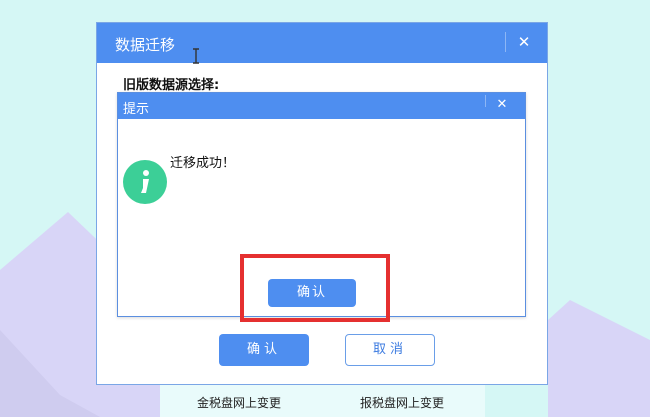 The image size is (650, 417). I want to click on prompt-close-icon: ✕, so click(502, 105).